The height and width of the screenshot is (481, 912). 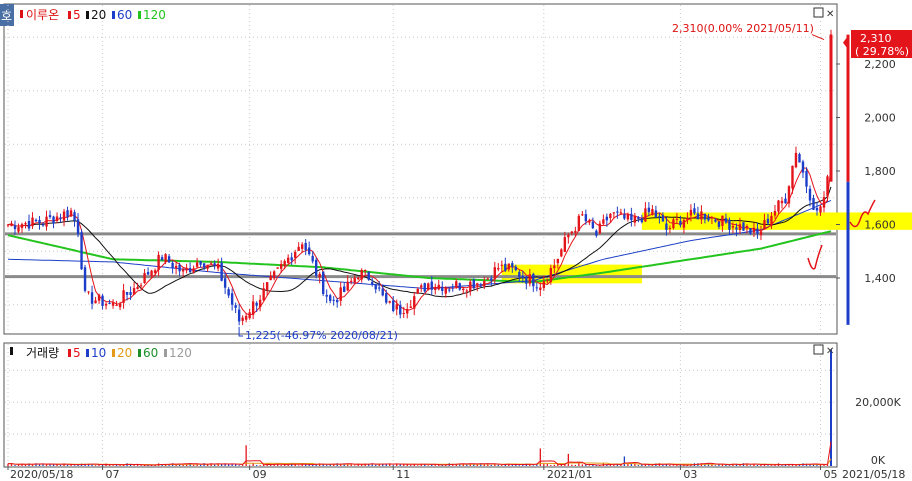 I want to click on x-tick-label: 03, so click(x=690, y=474).